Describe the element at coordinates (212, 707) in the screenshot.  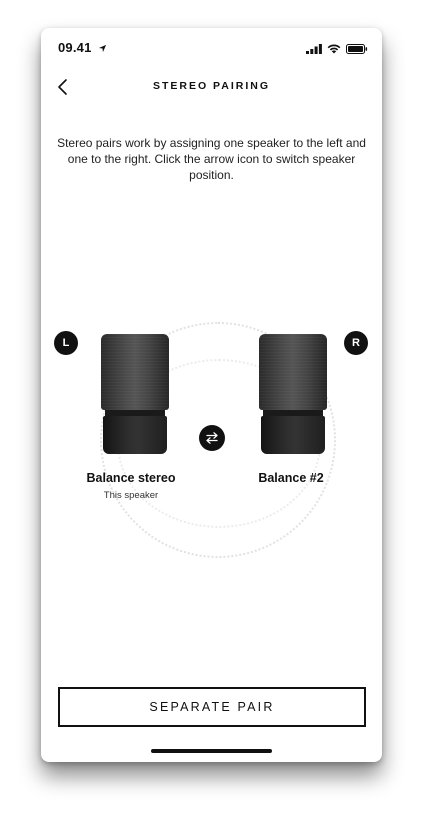
I see `separate-pair-button: SEPARATE PAIR` at that location.